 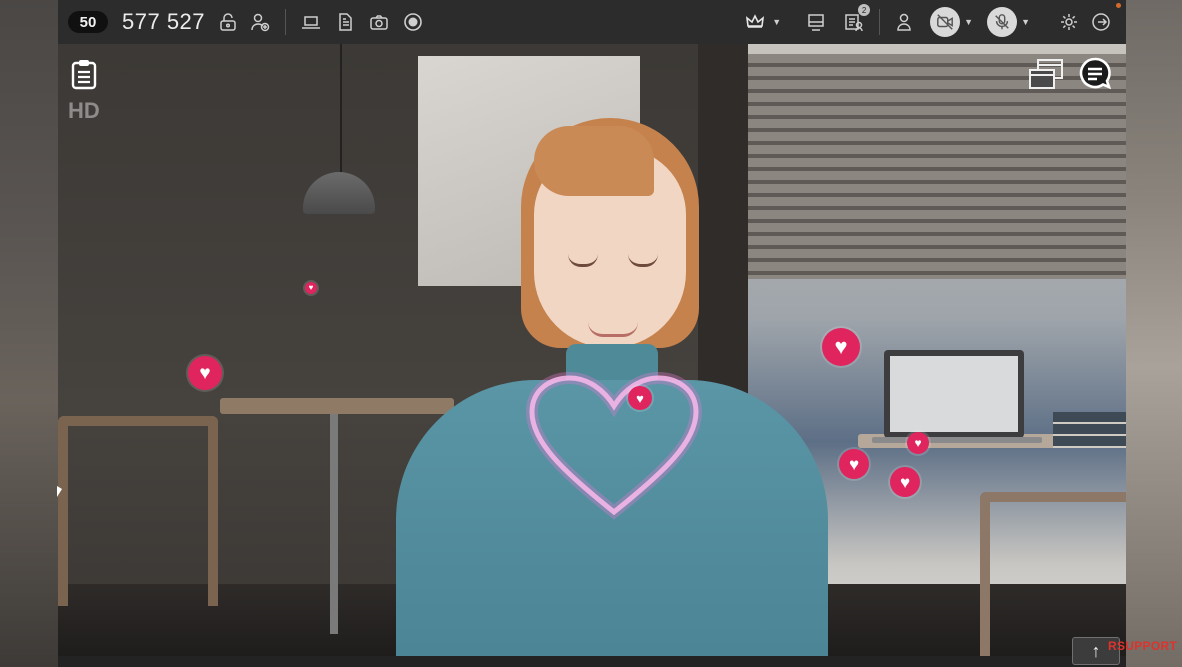 I want to click on background-chair-right, so click(x=1053, y=574).